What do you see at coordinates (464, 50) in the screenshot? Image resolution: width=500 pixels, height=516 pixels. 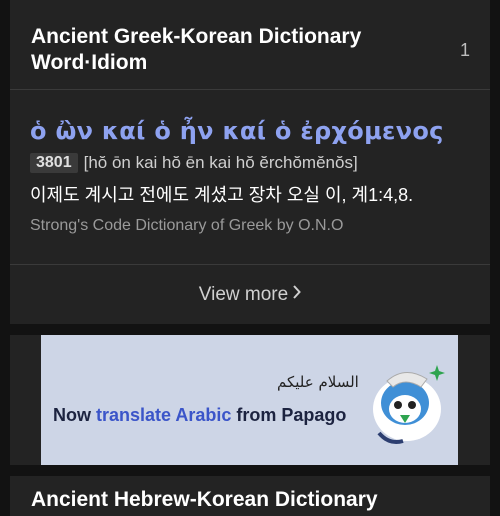 I see `result-count: 1` at bounding box center [464, 50].